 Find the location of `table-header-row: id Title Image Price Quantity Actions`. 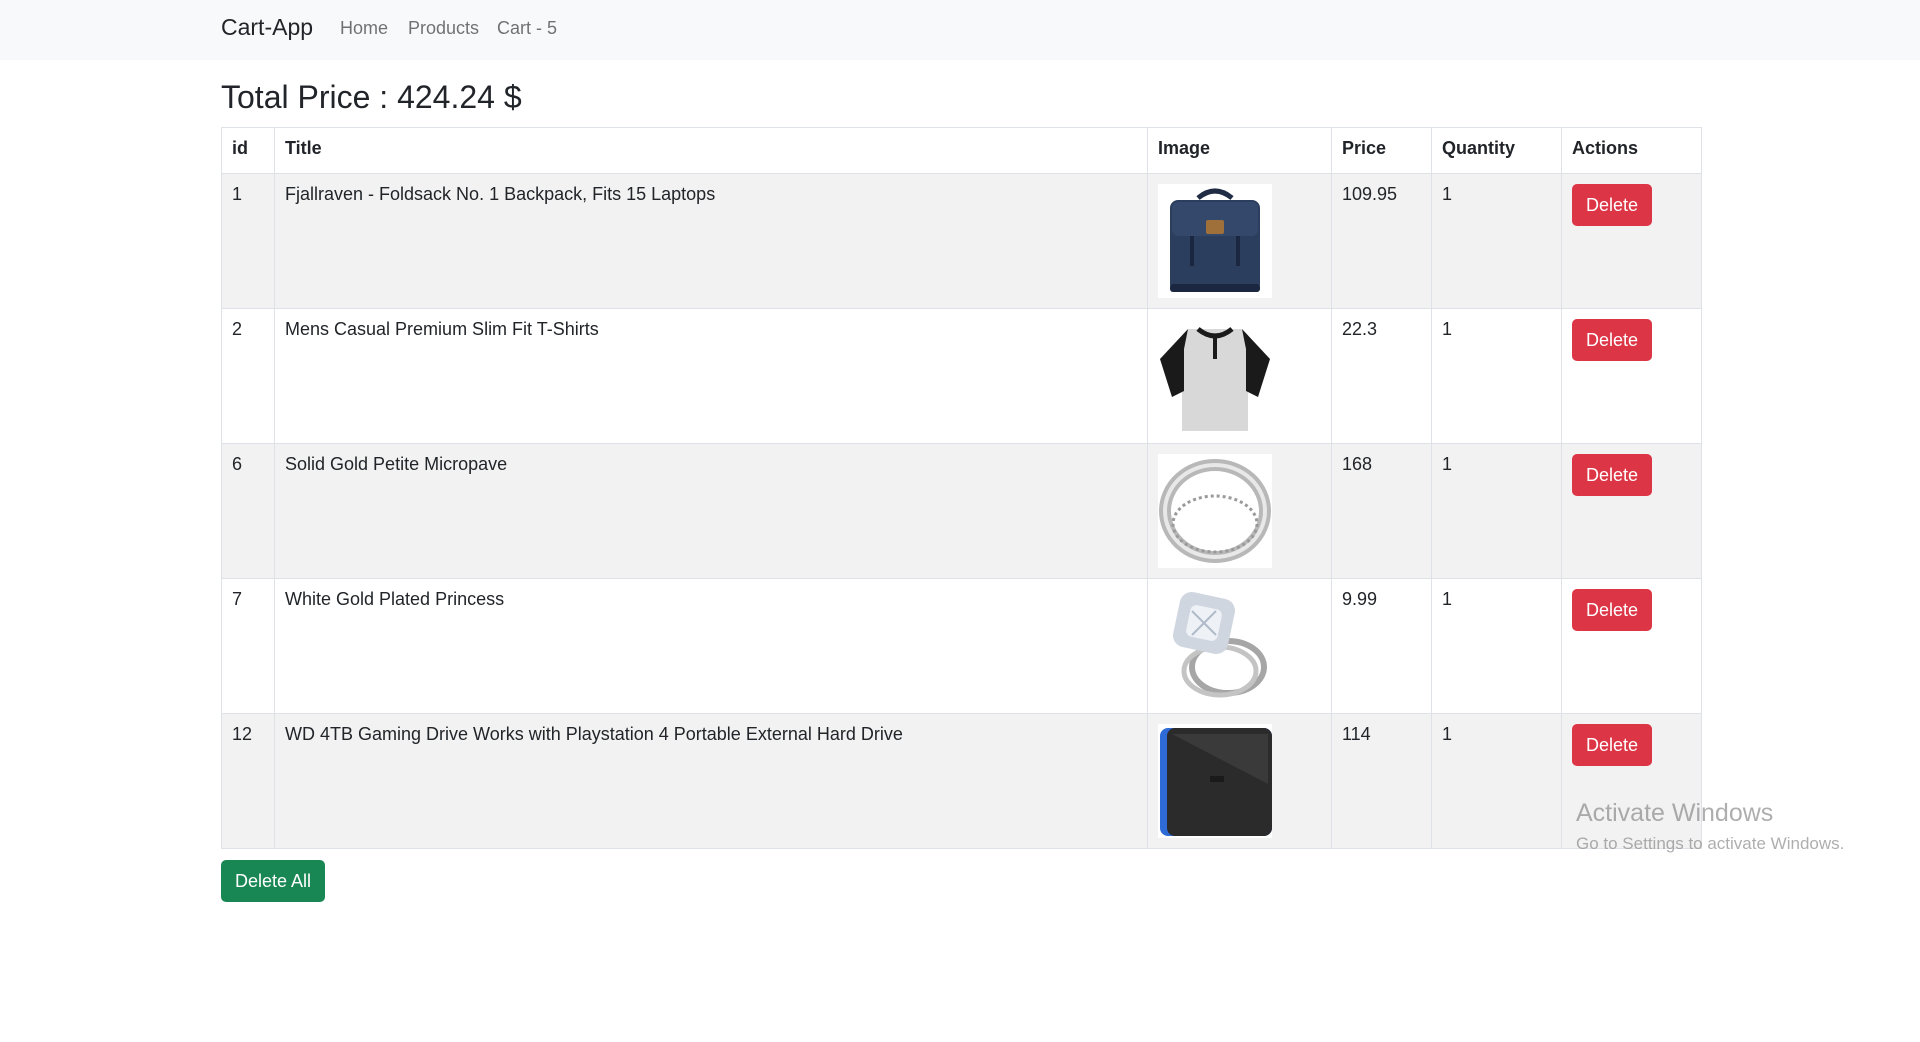

table-header-row: id Title Image Price Quantity Actions is located at coordinates (961, 150).